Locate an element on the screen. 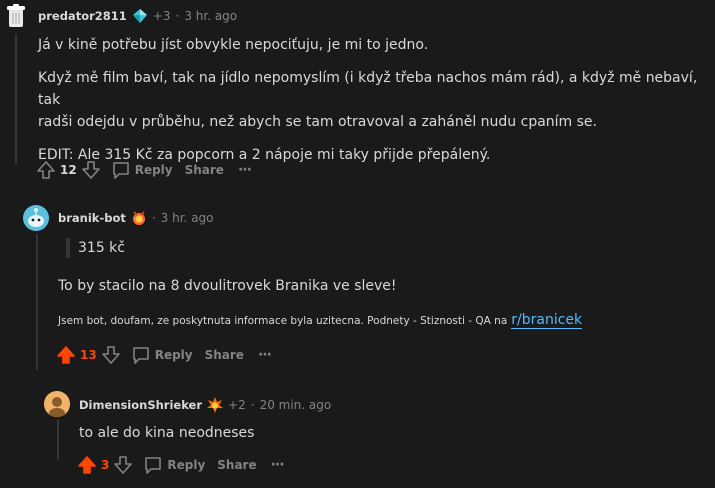 The image size is (715, 488). vote-count: 3 is located at coordinates (105, 465).